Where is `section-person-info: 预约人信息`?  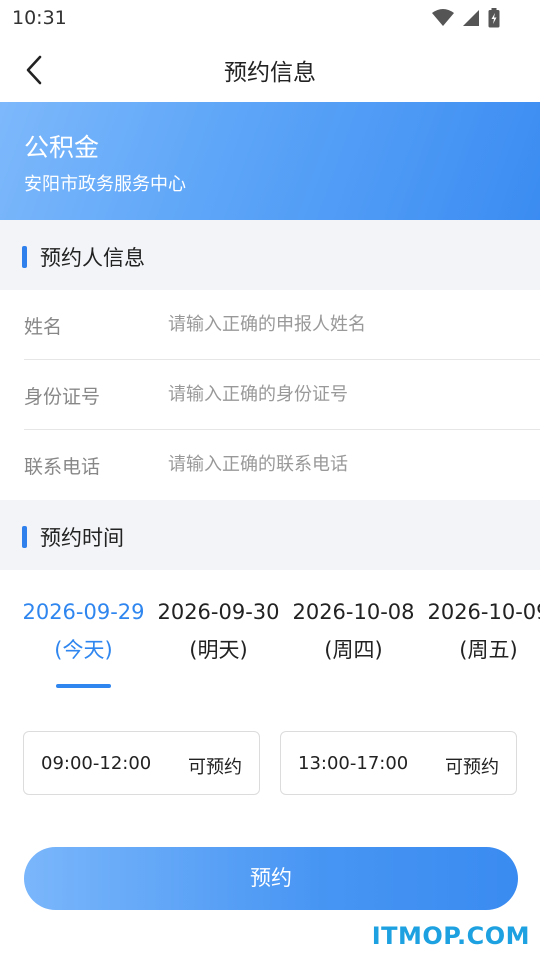
section-person-info: 预约人信息 is located at coordinates (270, 255).